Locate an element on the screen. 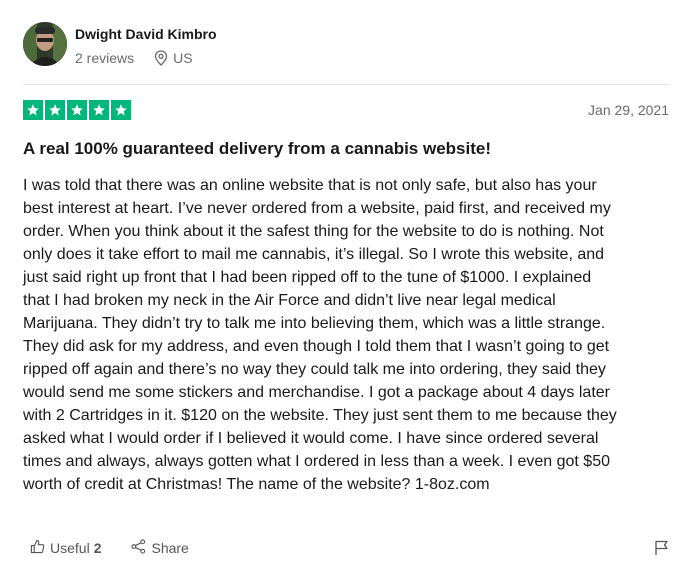  thumbs-up-icon is located at coordinates (40, 548).